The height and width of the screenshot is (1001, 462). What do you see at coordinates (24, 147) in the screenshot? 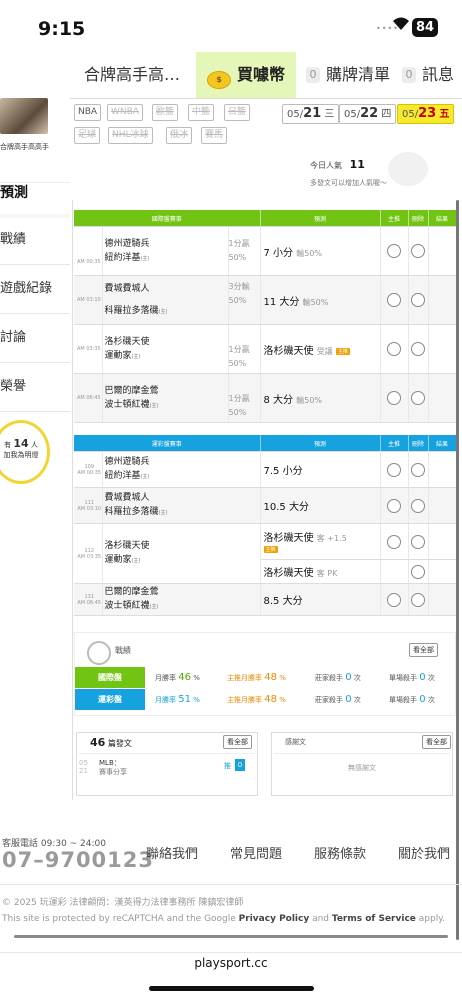
I see `user-nickname: 合牌高手高高手` at bounding box center [24, 147].